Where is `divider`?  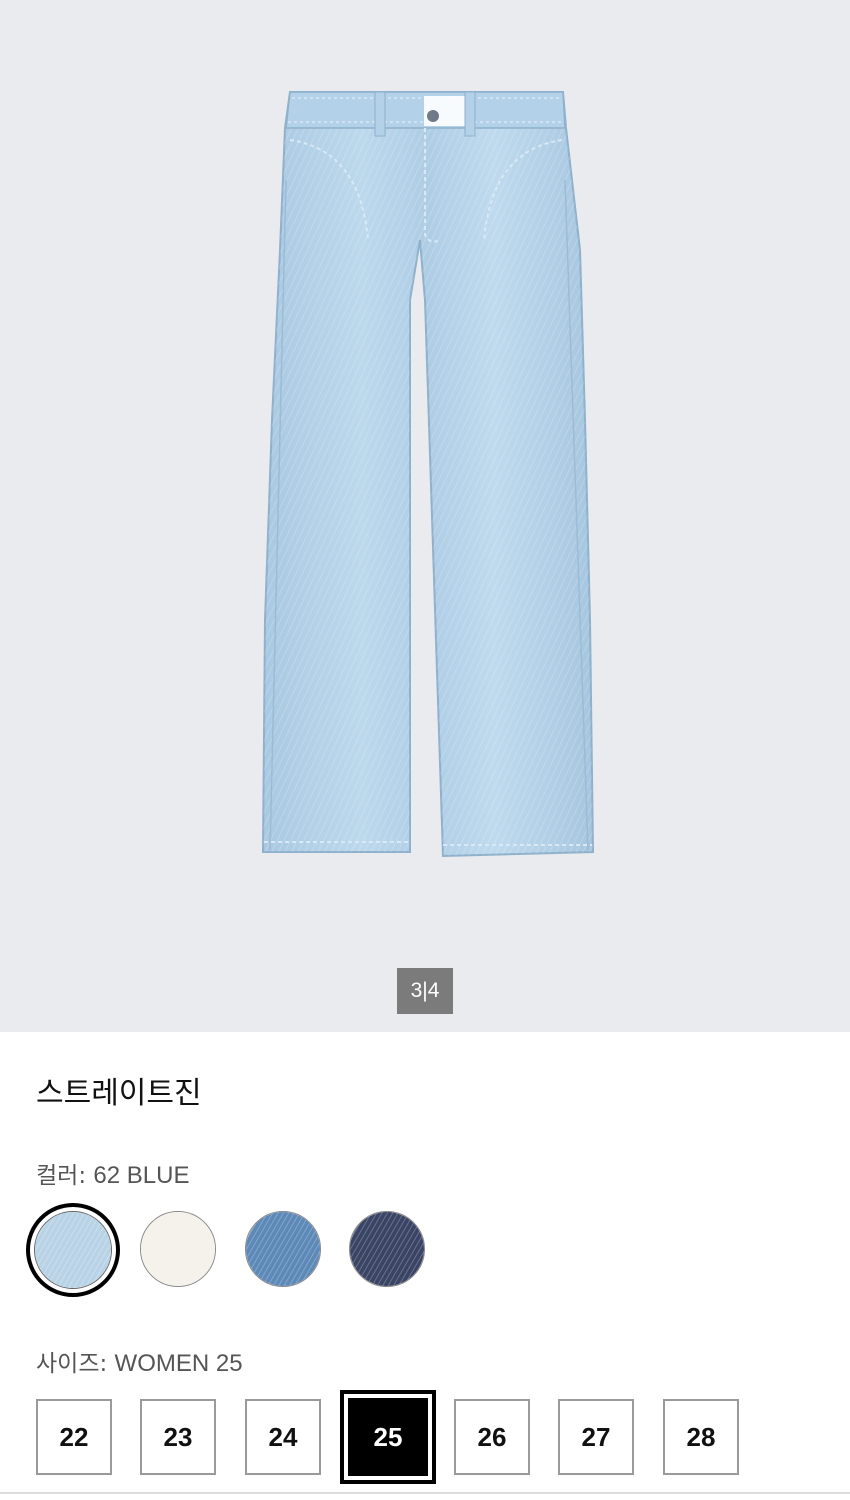
divider is located at coordinates (425, 1493).